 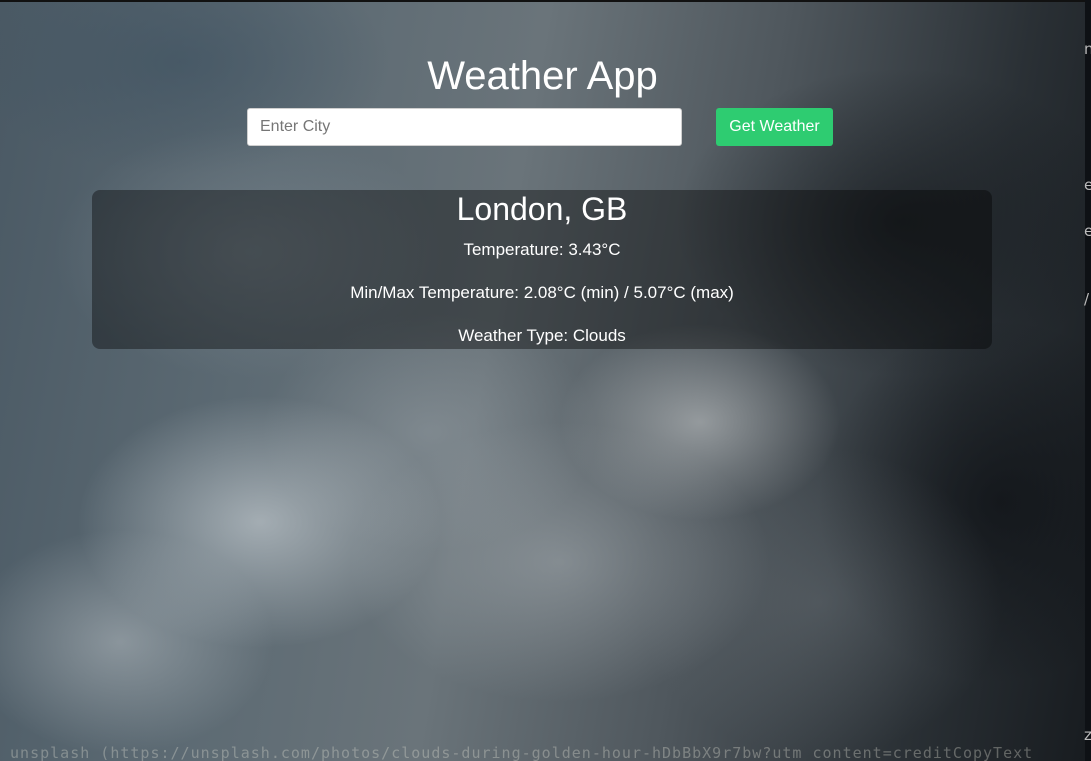 What do you see at coordinates (774, 127) in the screenshot?
I see `get-weather-button: Get Weather` at bounding box center [774, 127].